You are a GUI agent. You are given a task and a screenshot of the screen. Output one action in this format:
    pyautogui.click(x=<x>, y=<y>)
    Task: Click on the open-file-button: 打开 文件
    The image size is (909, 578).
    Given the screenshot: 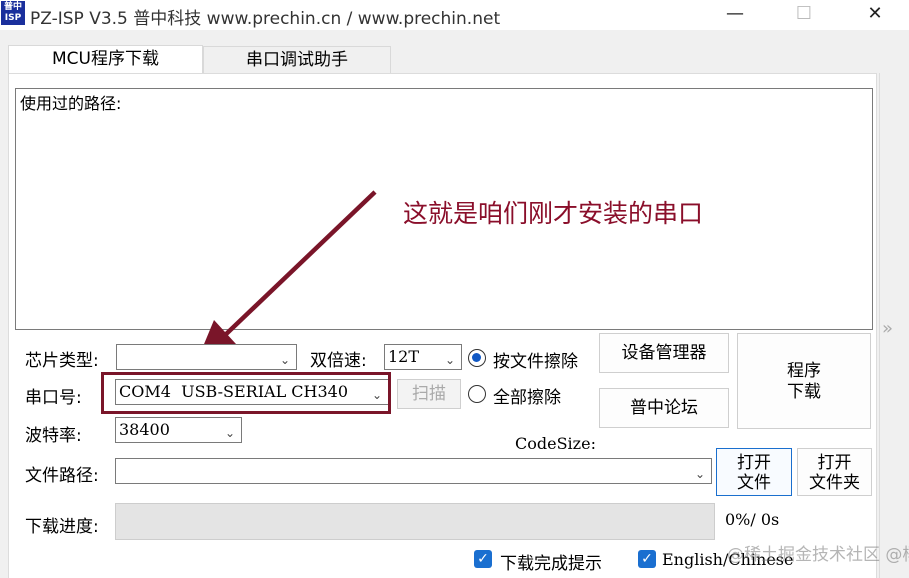 What is the action you would take?
    pyautogui.click(x=754, y=472)
    